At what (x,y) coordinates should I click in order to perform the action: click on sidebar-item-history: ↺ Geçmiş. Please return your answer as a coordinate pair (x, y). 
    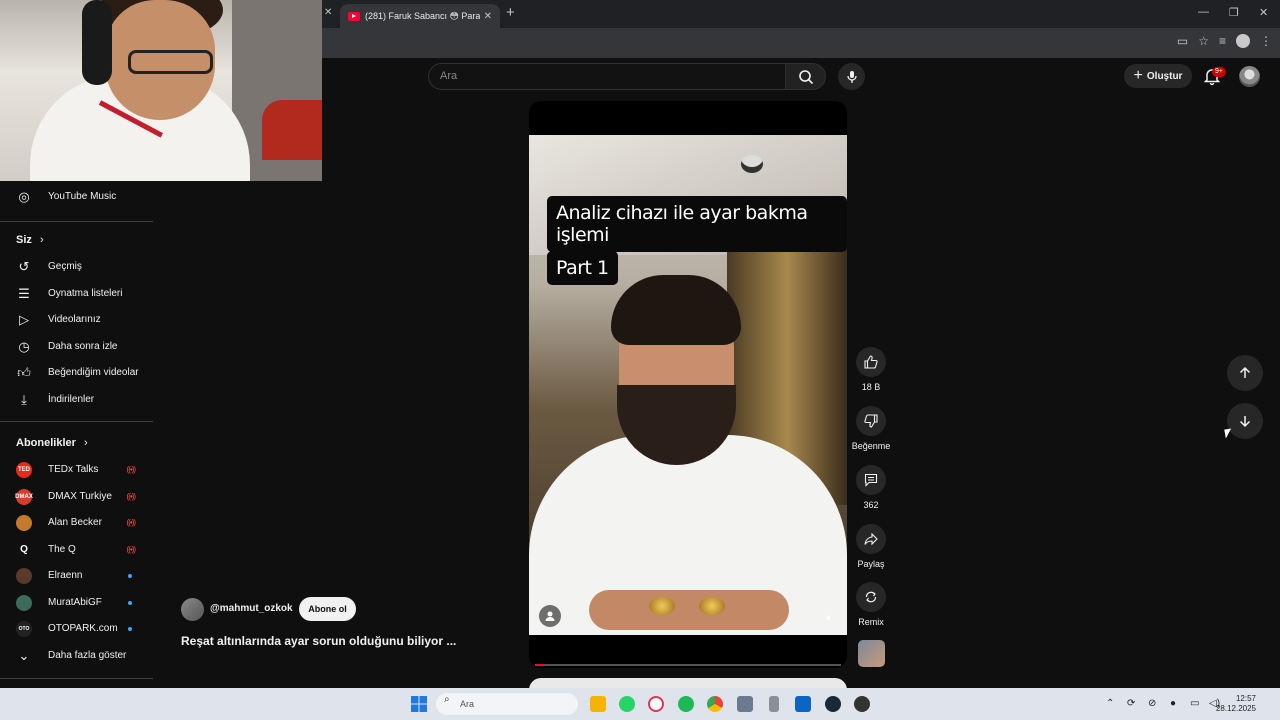
    Looking at the image, I should click on (76, 266).